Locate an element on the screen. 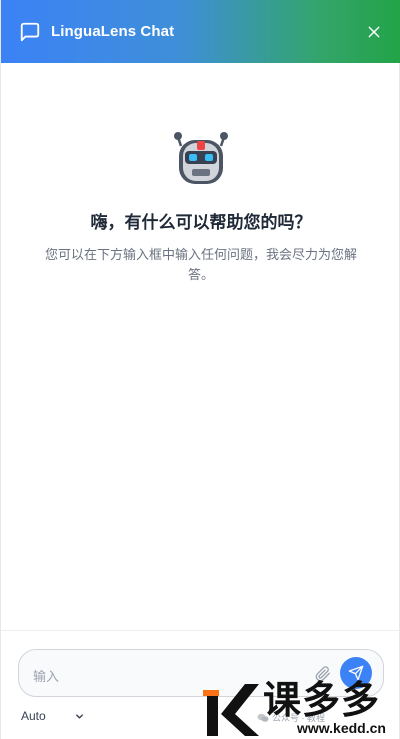 This screenshot has width=400, height=739. welcome-heading: 嗨，有什么可以帮助您的吗？ is located at coordinates (201, 222).